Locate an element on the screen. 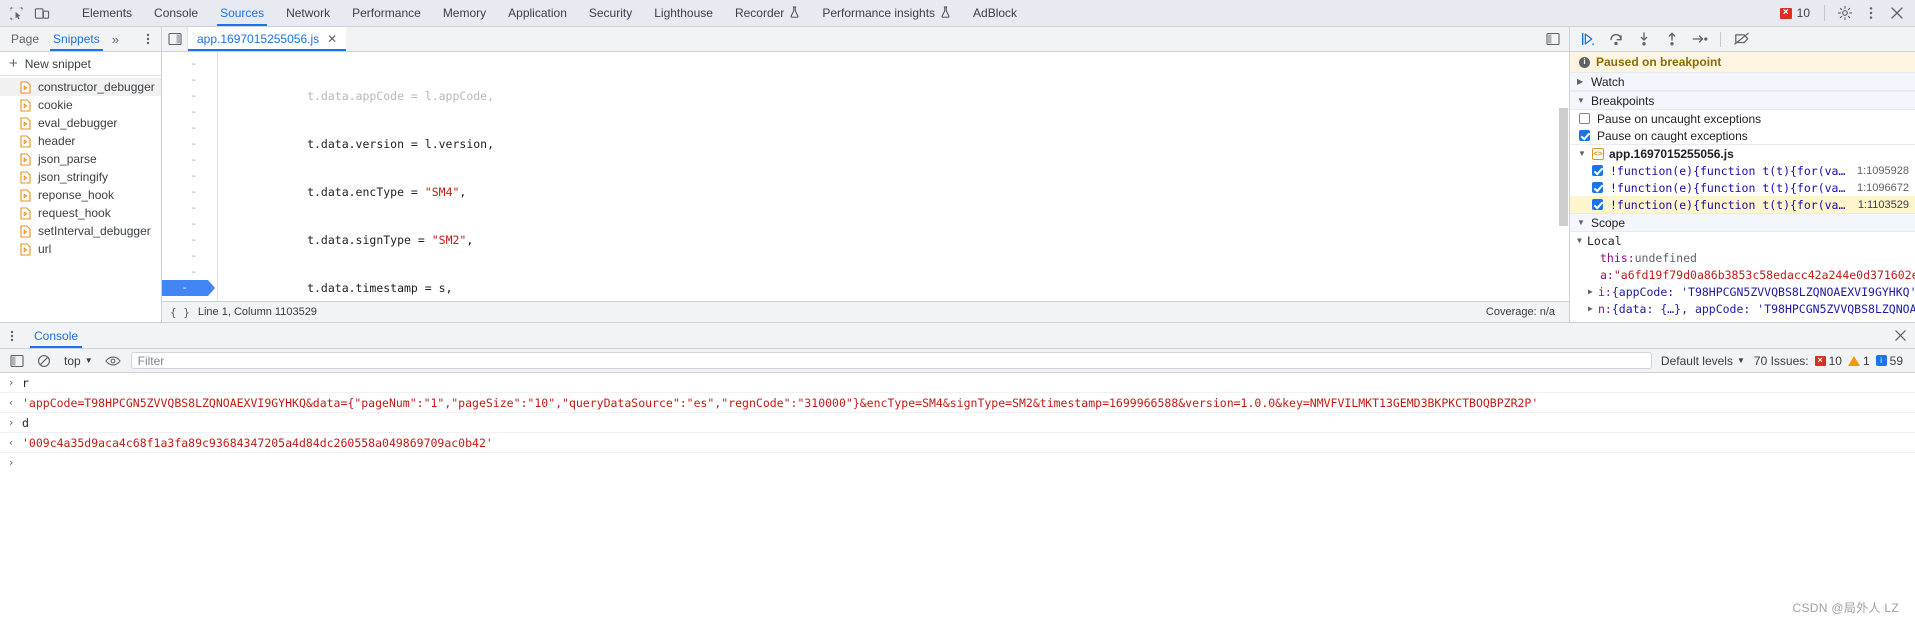 The image size is (1915, 622). console-entry-input: › d is located at coordinates (957, 423).